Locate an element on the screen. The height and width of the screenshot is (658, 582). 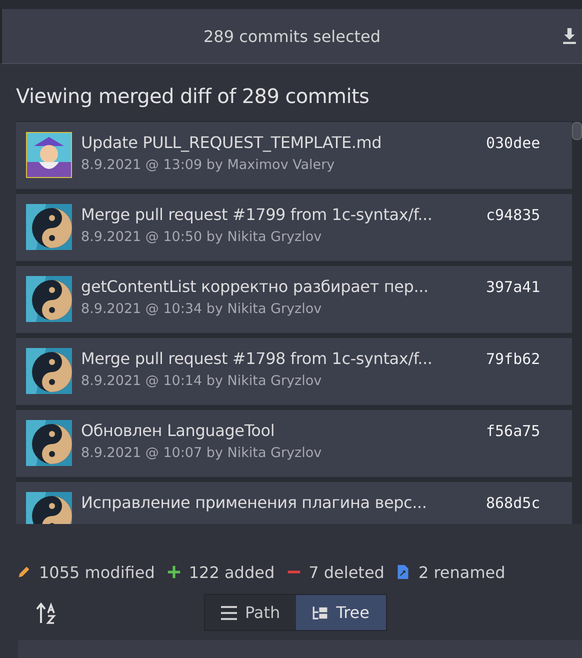
commit-row: Обновлен LanguageTool 8.9.2021 @ 10:07 by Nikita Gryzlov f56a75 is located at coordinates (294, 443).